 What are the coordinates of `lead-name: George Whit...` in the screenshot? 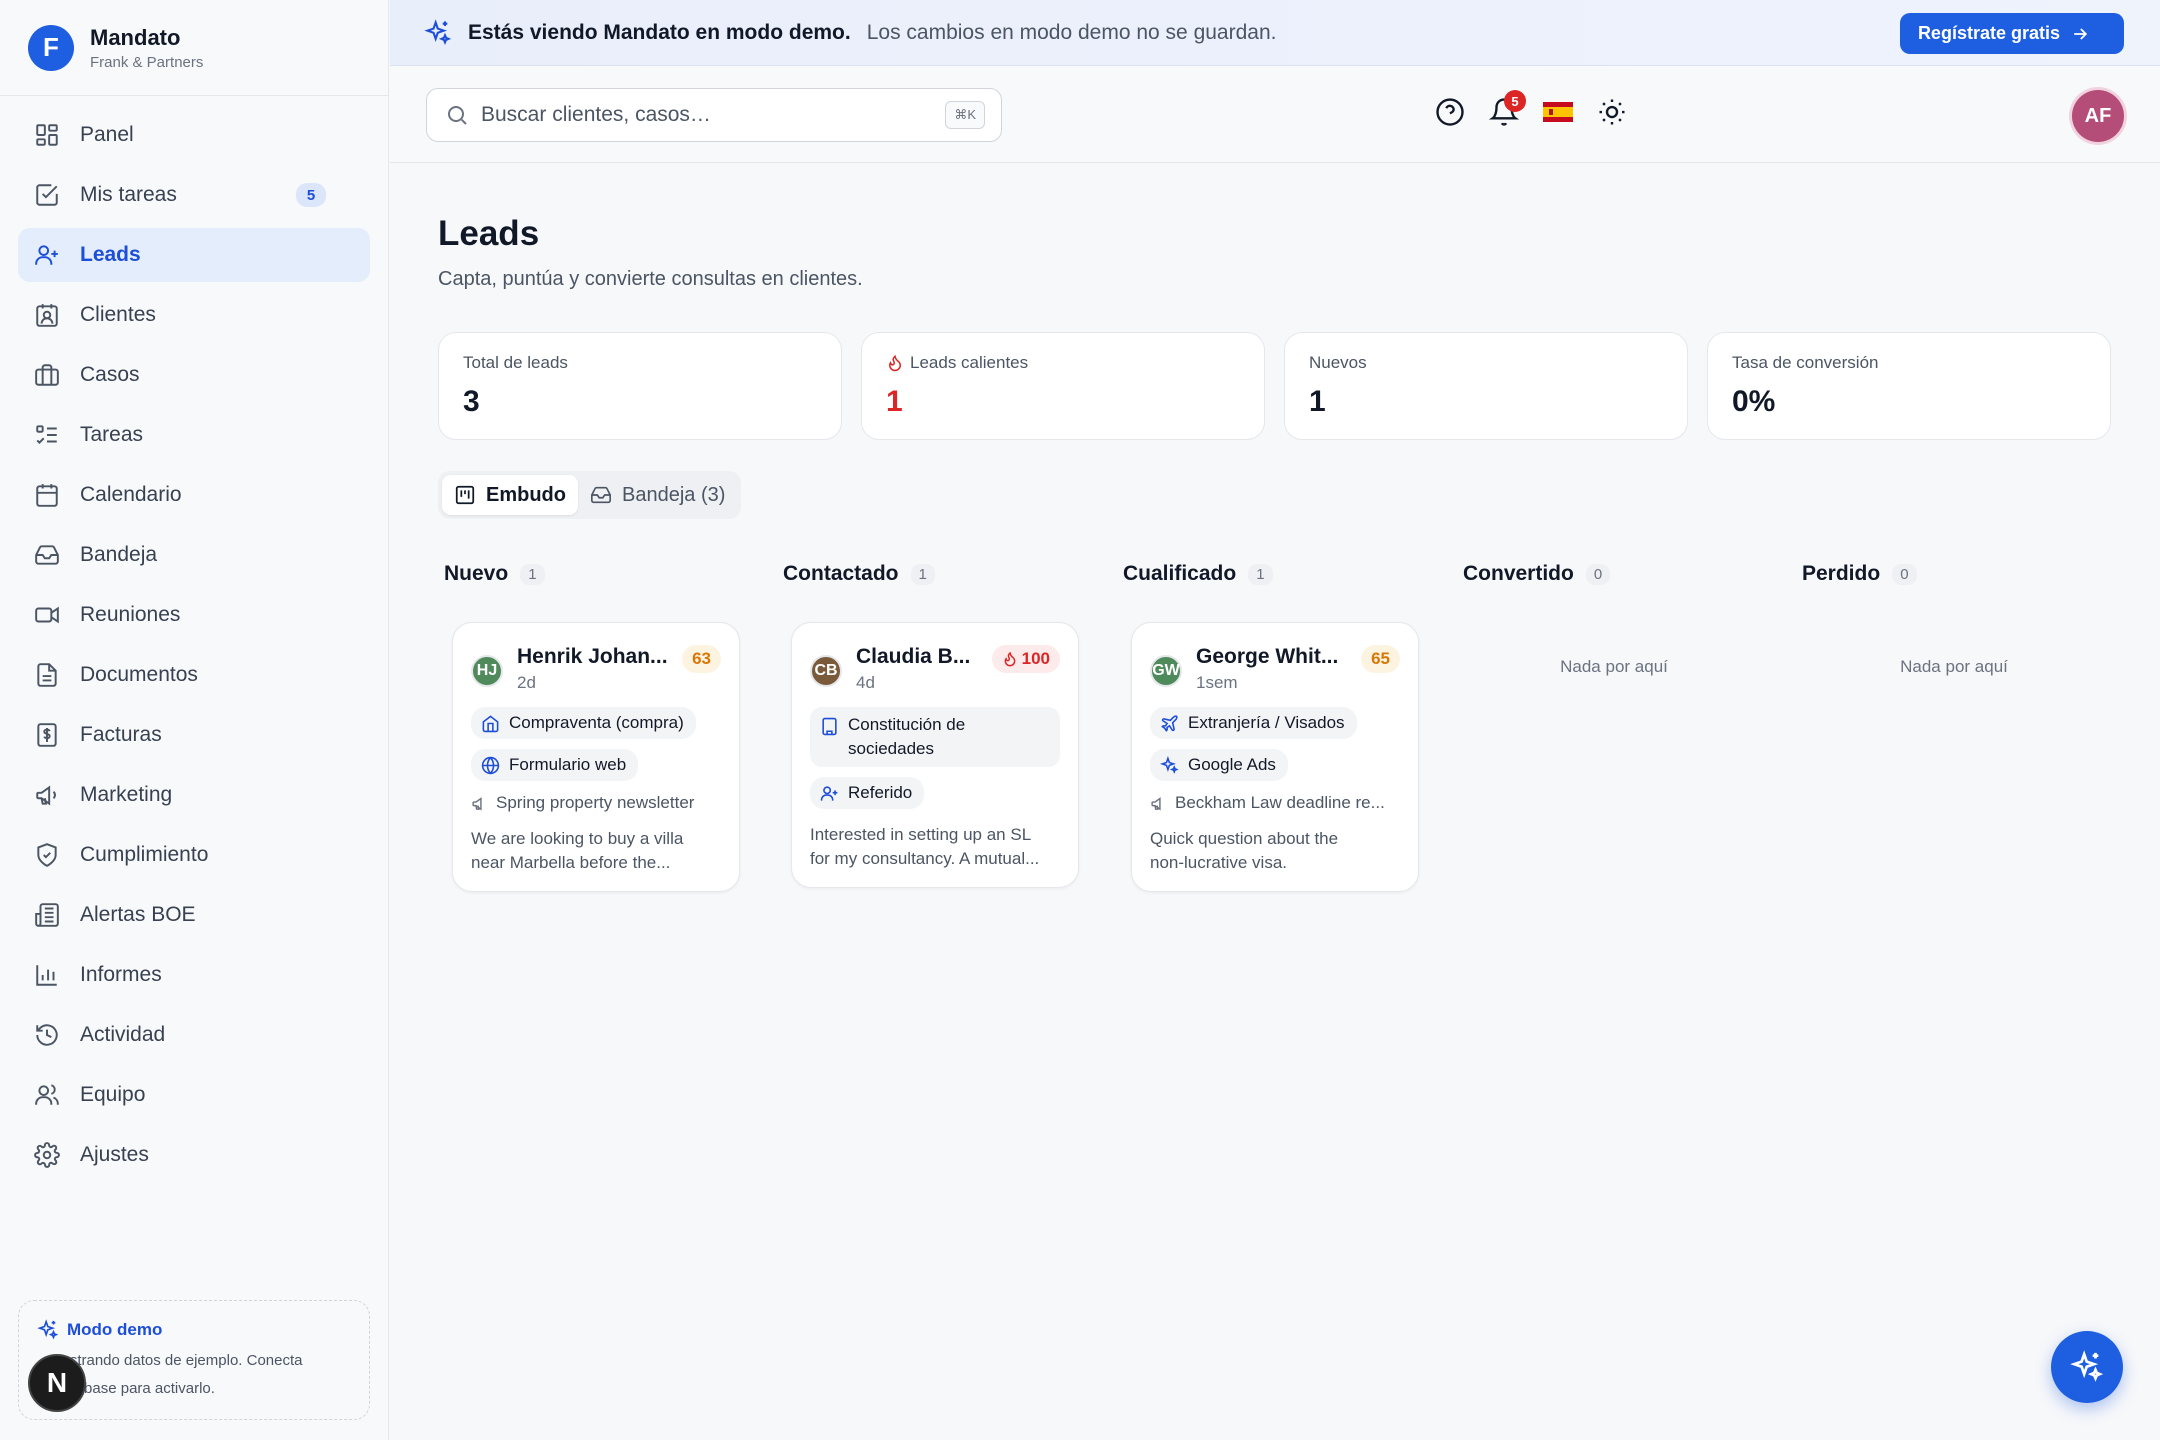 It's located at (1267, 656).